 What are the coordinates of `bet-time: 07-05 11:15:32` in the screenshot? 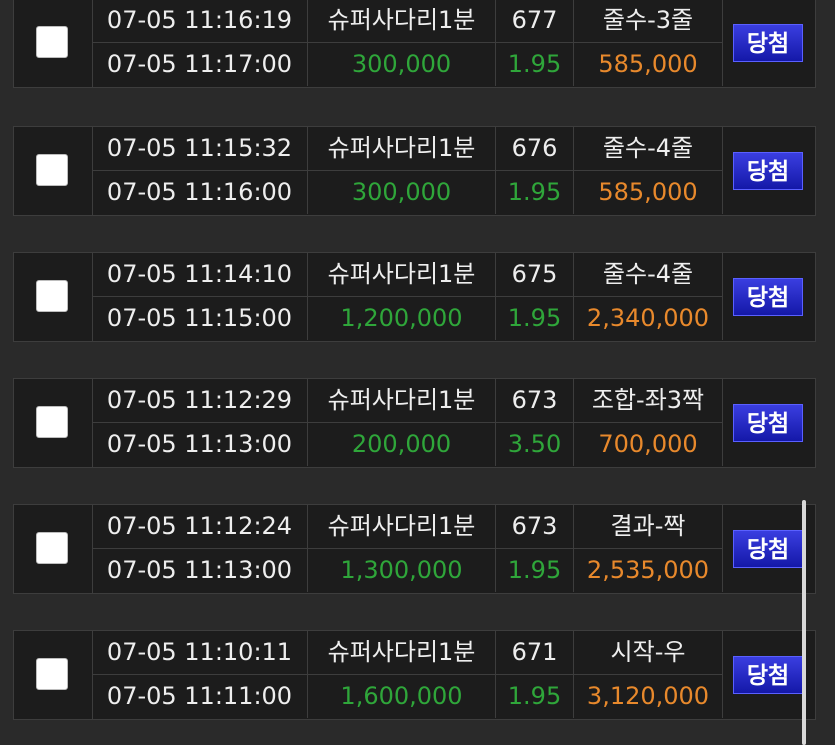 It's located at (200, 148).